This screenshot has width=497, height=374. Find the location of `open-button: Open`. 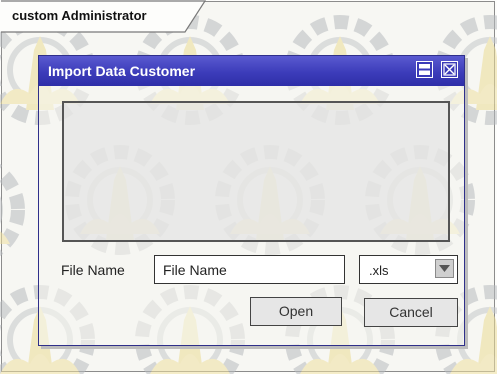

open-button: Open is located at coordinates (296, 311).